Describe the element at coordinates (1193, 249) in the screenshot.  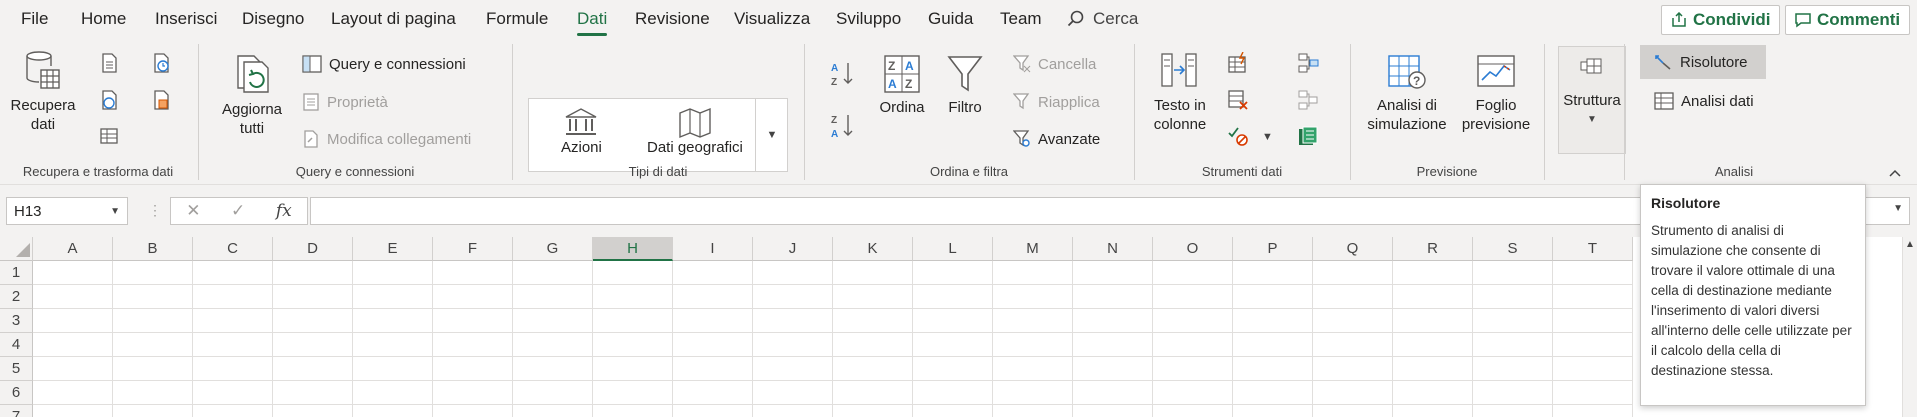
I see `column-header-o: O` at that location.